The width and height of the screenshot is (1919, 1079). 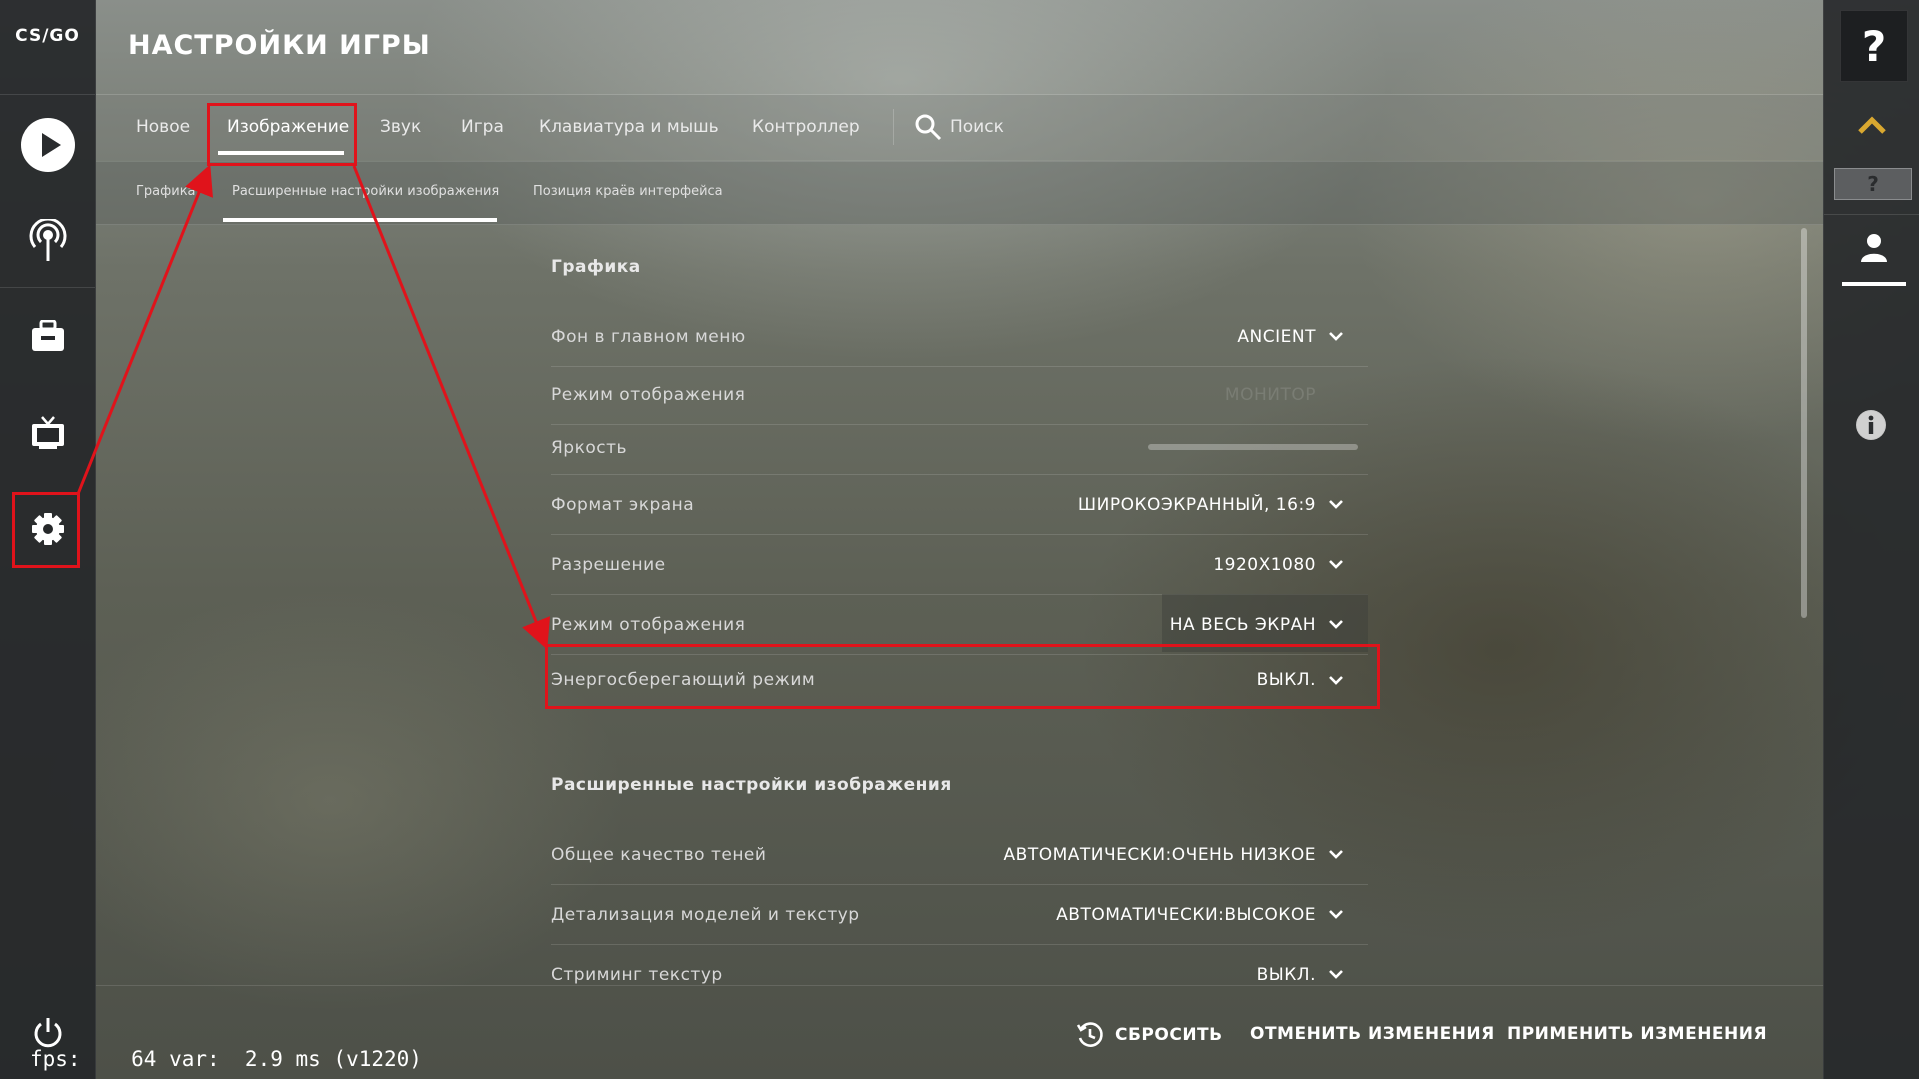 What do you see at coordinates (959, 504) in the screenshot?
I see `setting-row-aspect-ratio: Формат экрана ШИРОКОЭКРАННЫЙ, 16:9` at bounding box center [959, 504].